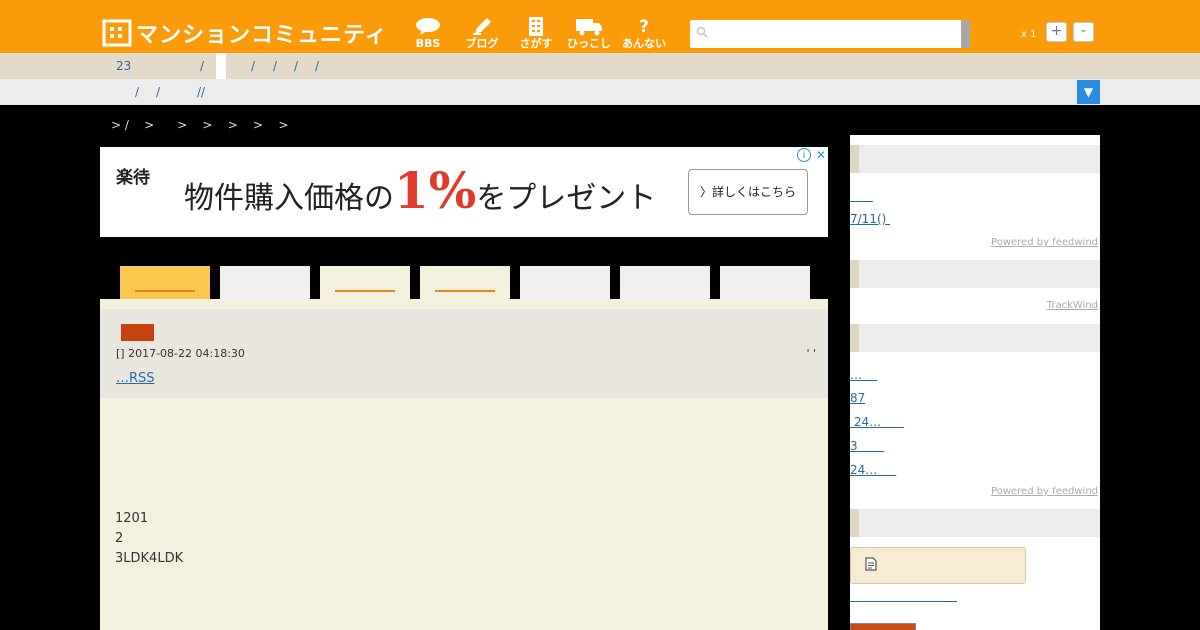 Image resolution: width=1200 pixels, height=630 pixels. What do you see at coordinates (180, 353) in the screenshot?
I see `post-meta: [] 2017-08-22 04:18:30` at bounding box center [180, 353].